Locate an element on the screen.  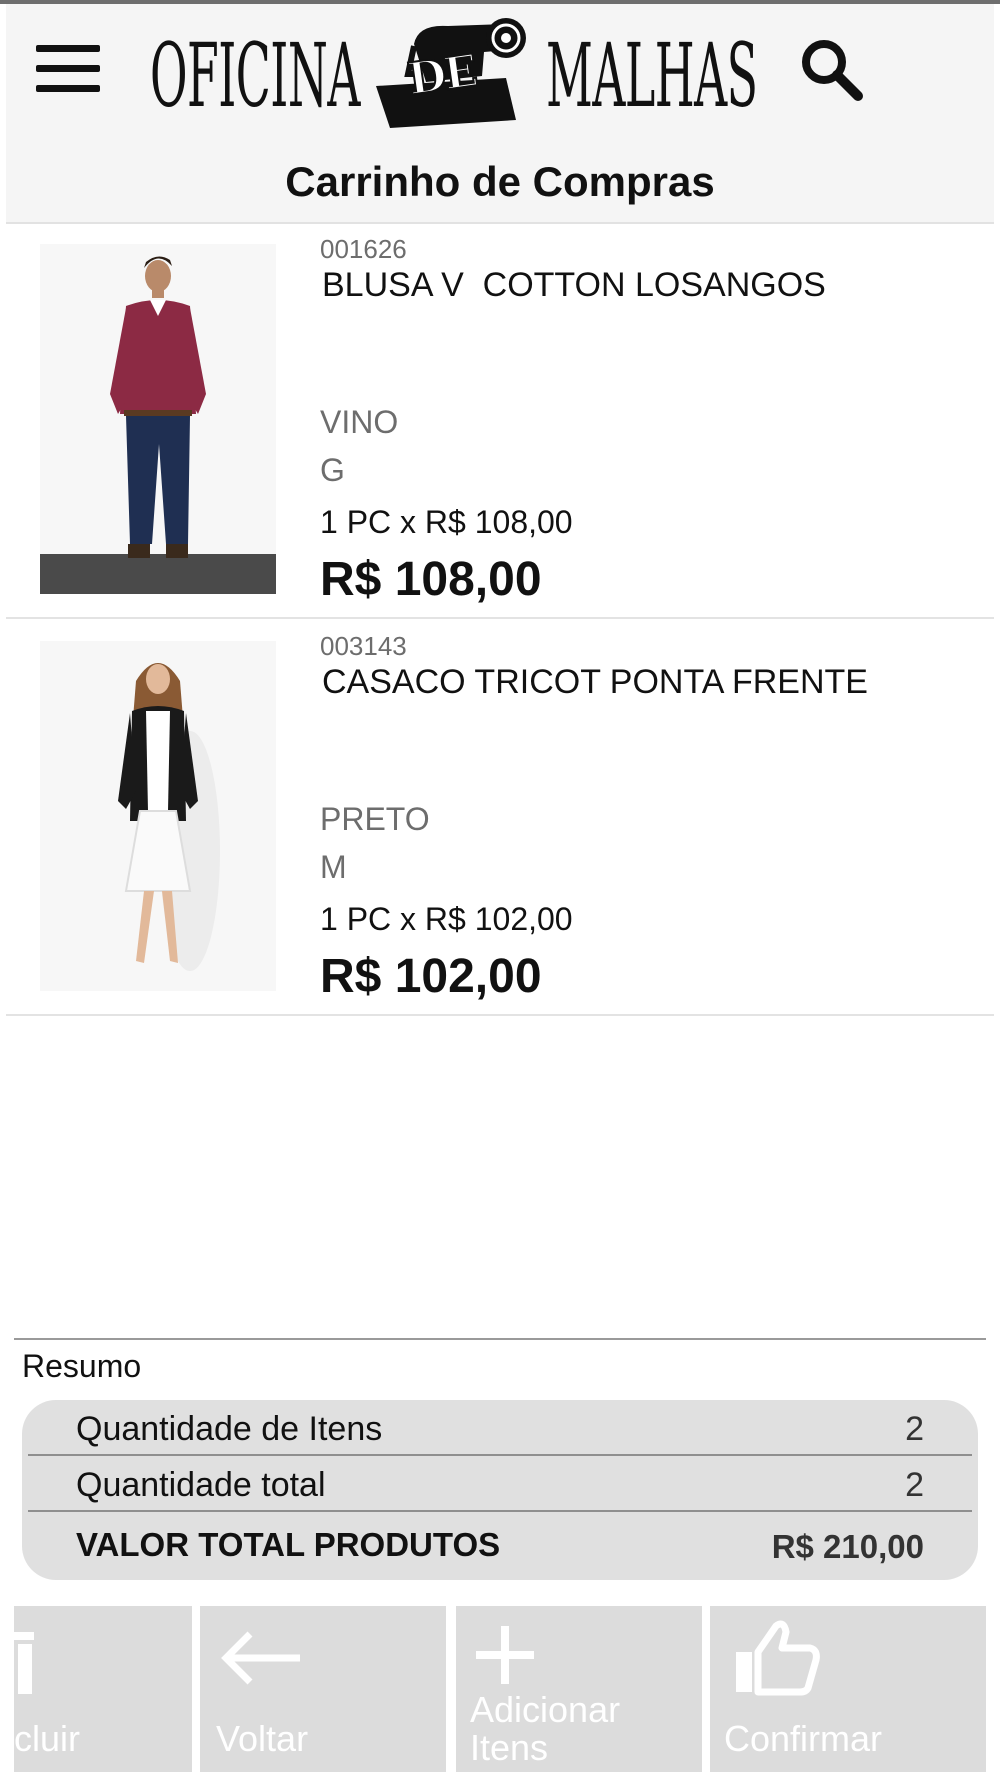
summary-row-total-qty: Quantidade total 2 is located at coordinates (500, 1484).